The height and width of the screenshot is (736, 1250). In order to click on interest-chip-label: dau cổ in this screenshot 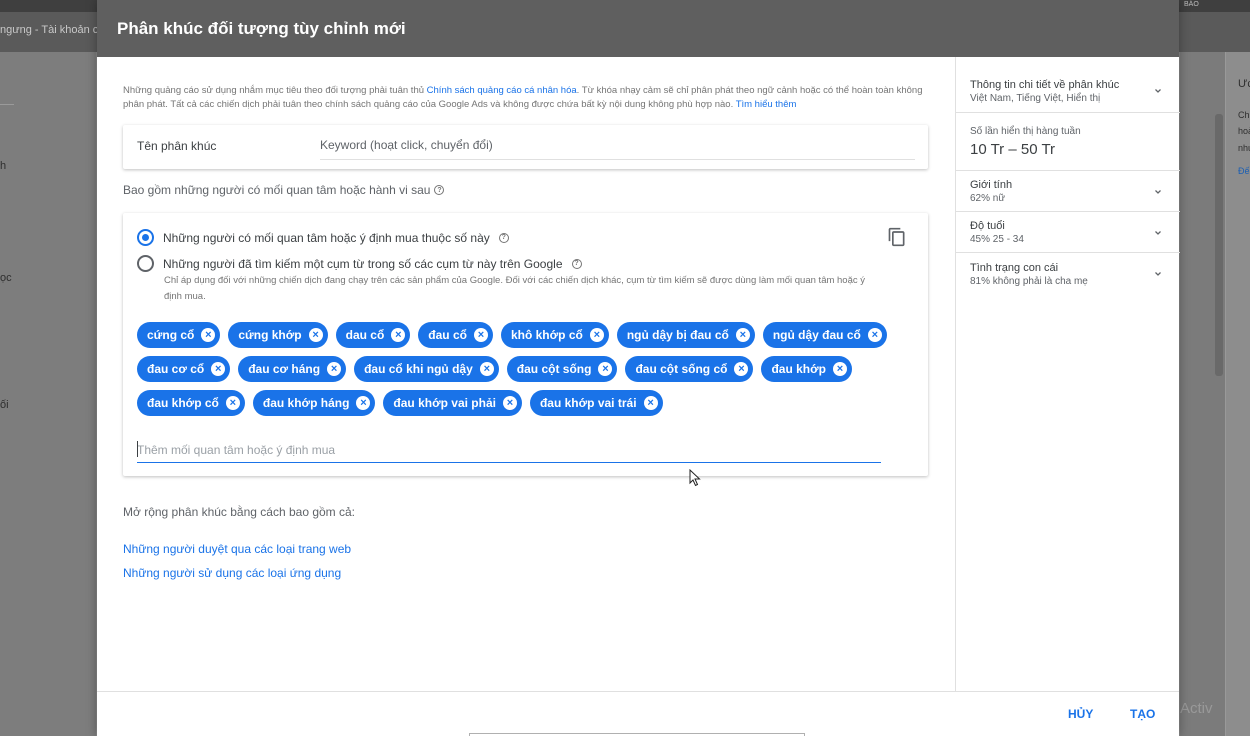, I will do `click(365, 335)`.